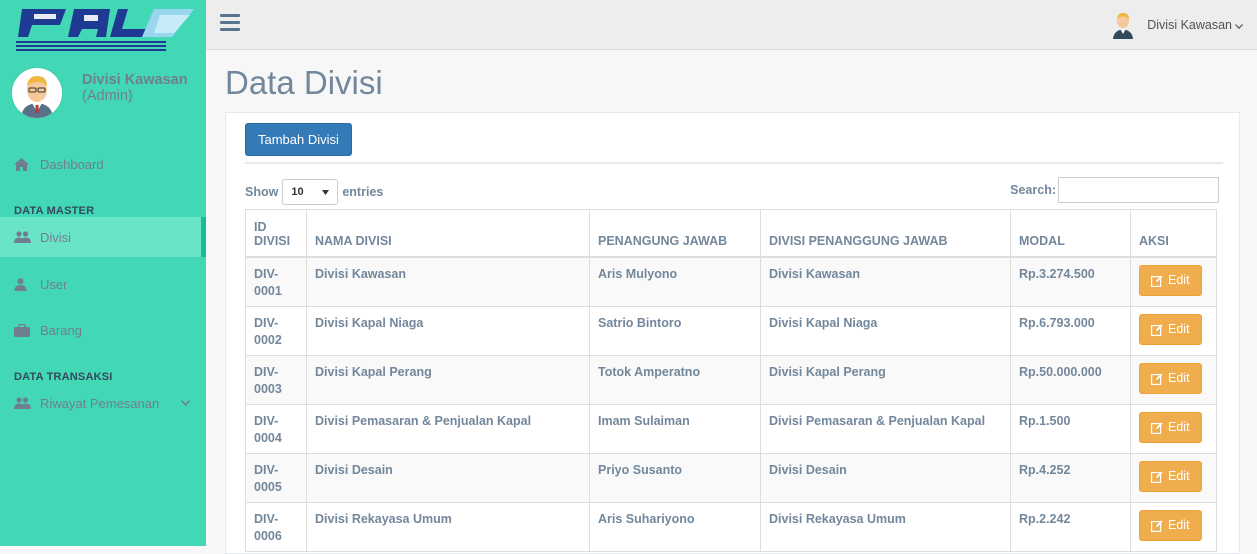 Image resolution: width=1257 pixels, height=554 pixels. Describe the element at coordinates (1033, 190) in the screenshot. I see `search-label: Search:` at that location.